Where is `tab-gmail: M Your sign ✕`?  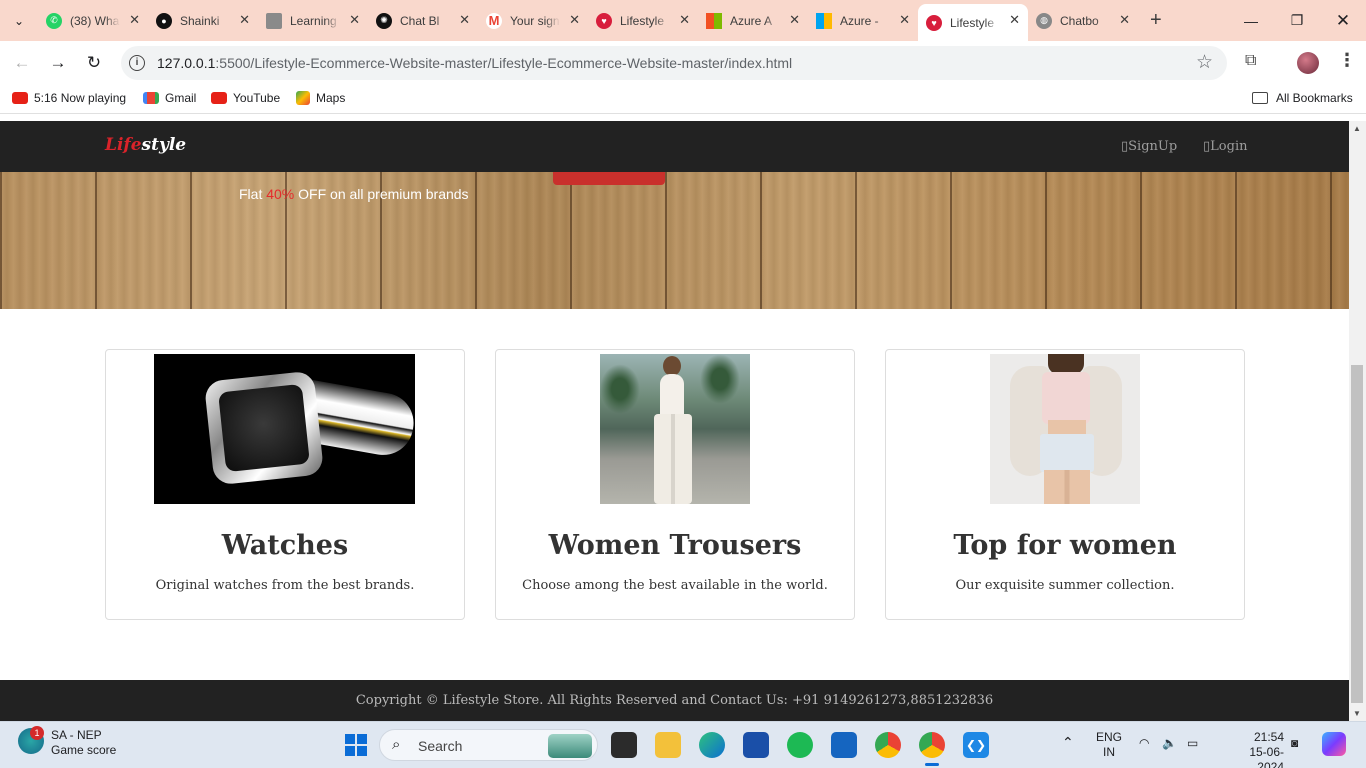 tab-gmail: M Your sign ✕ is located at coordinates (533, 20).